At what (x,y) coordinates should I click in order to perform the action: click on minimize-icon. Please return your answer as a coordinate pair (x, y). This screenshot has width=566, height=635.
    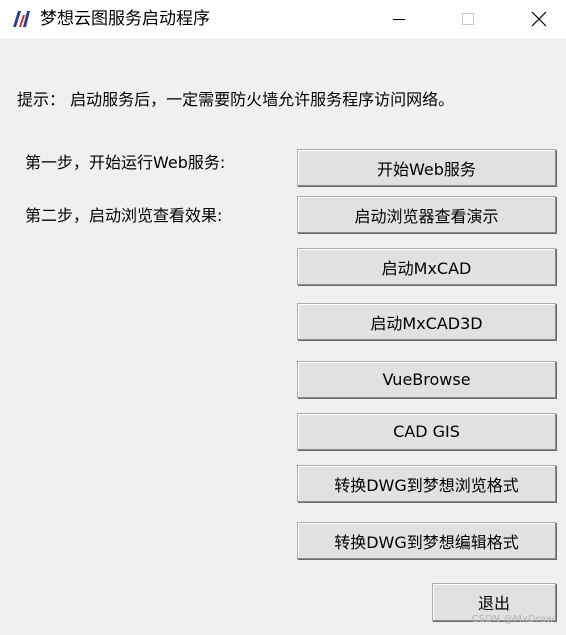
    Looking at the image, I should click on (399, 19).